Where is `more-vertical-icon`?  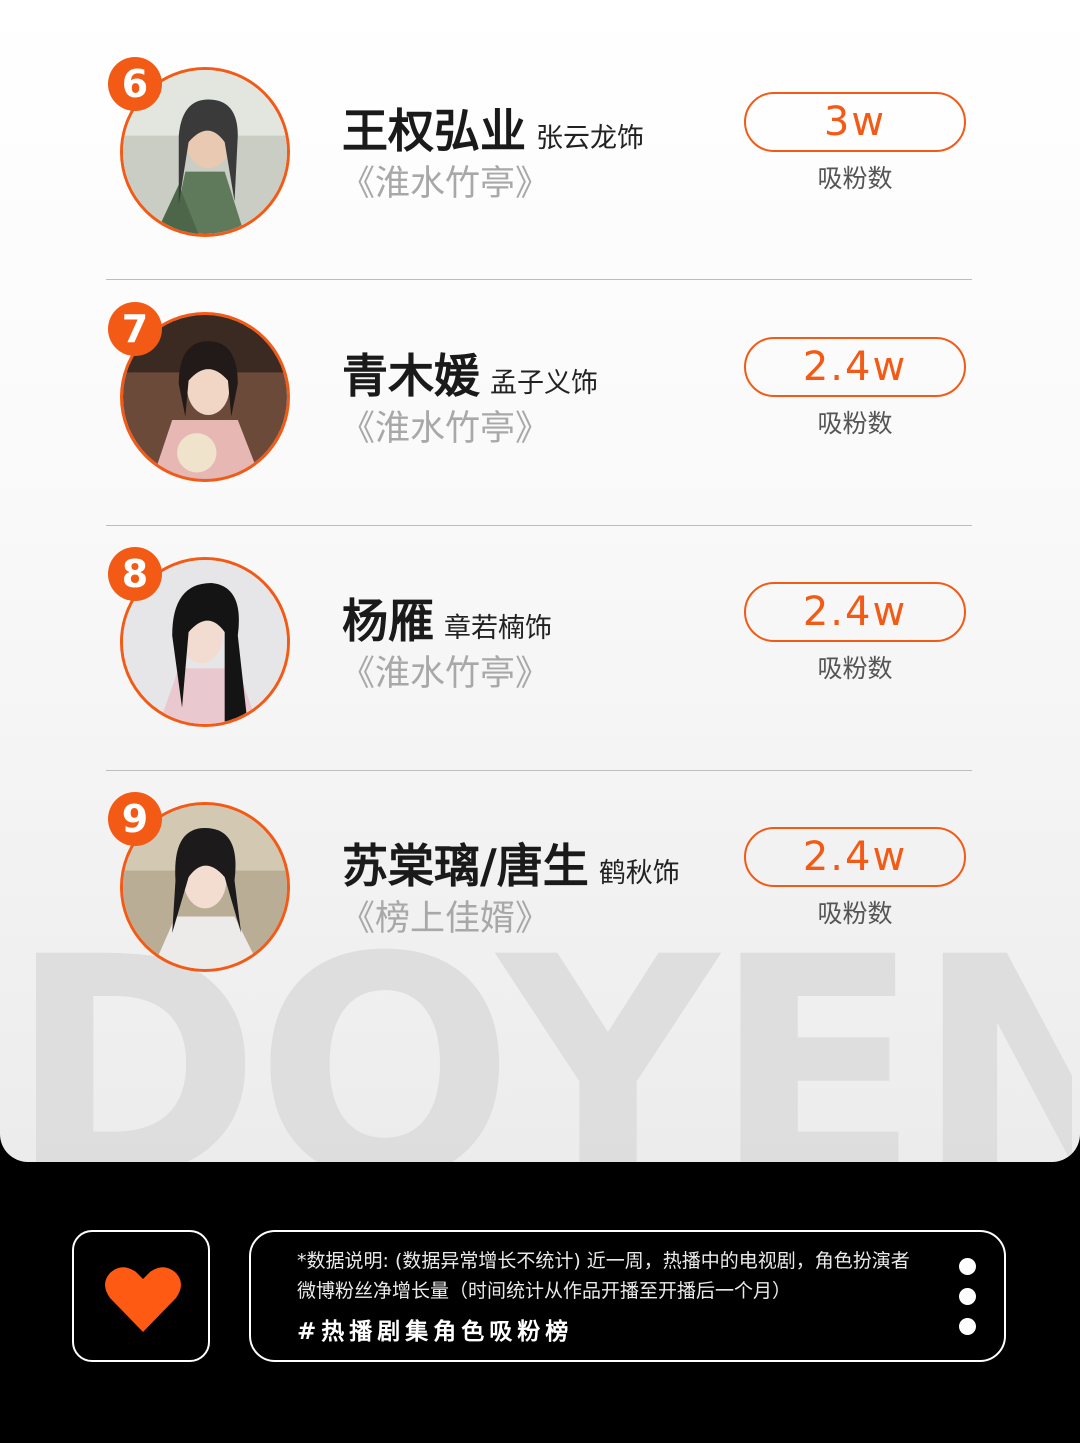
more-vertical-icon is located at coordinates (969, 1303).